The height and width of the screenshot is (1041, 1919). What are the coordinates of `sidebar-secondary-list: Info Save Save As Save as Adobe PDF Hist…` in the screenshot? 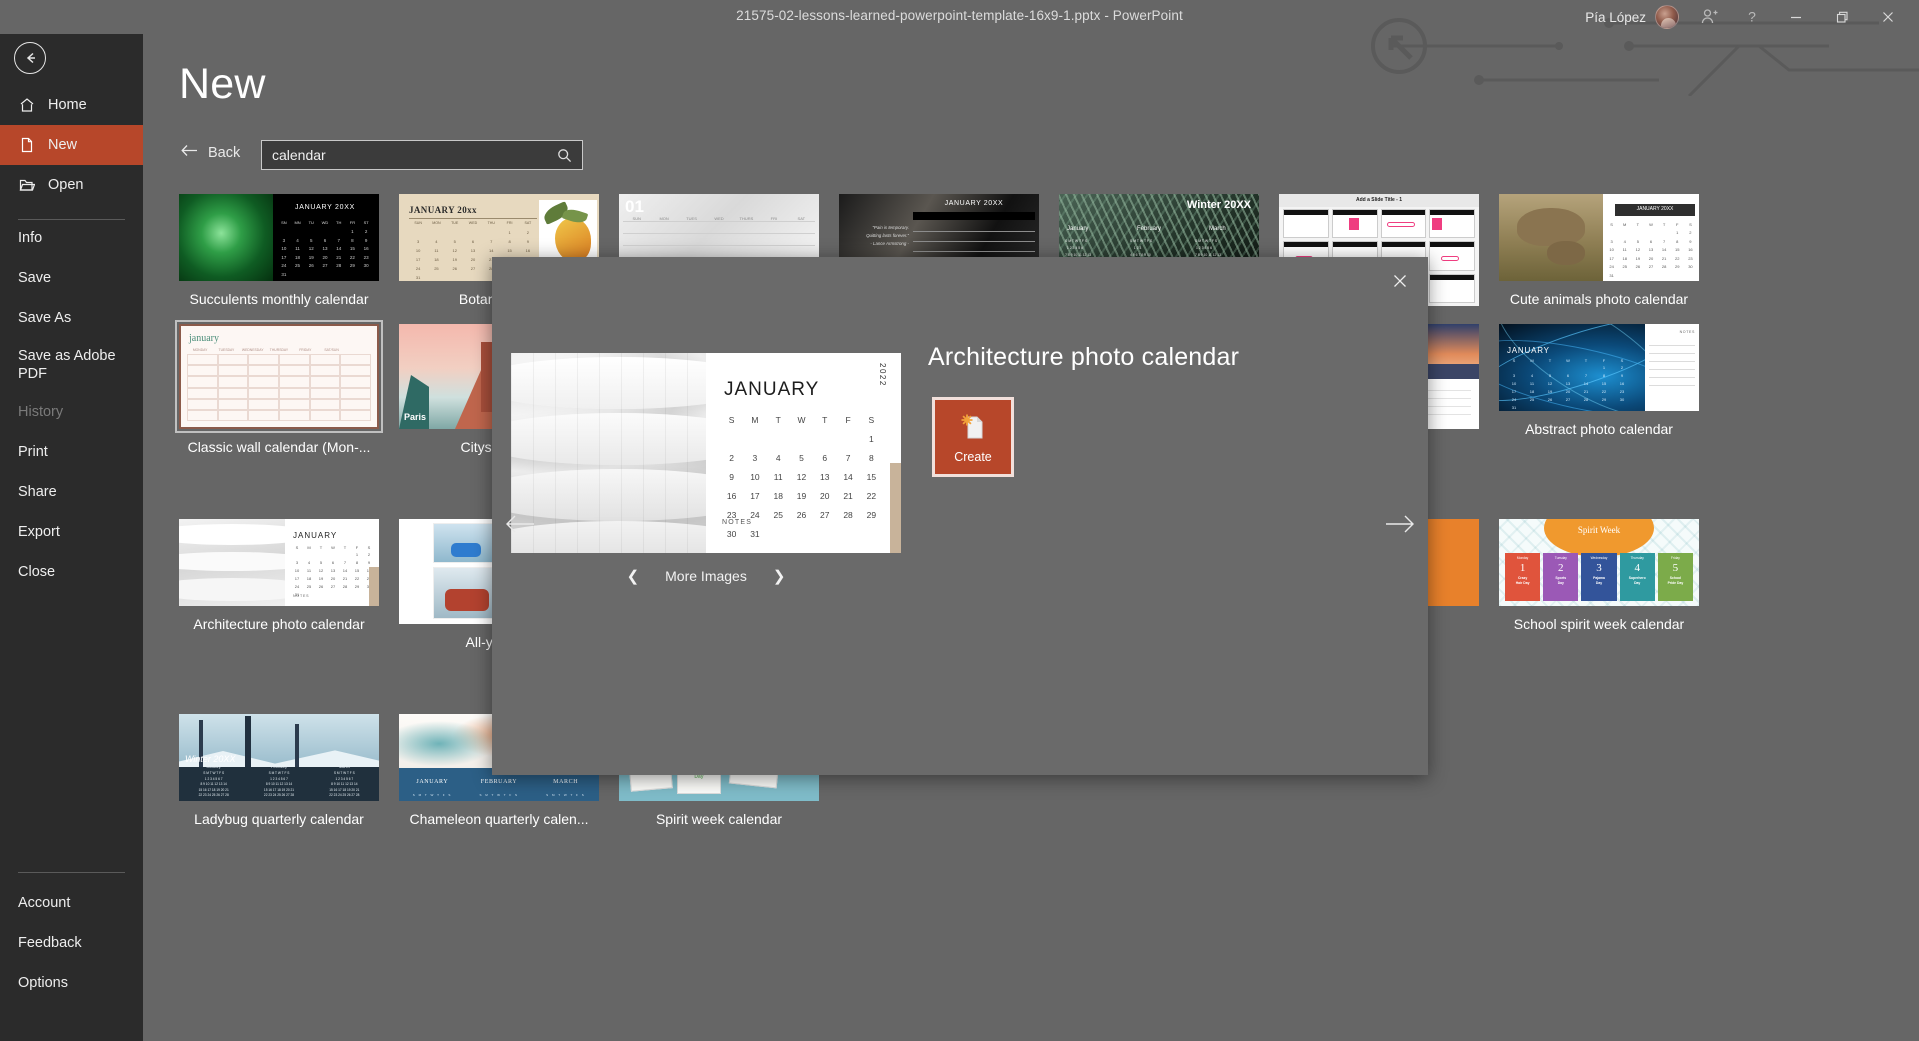 It's located at (71, 405).